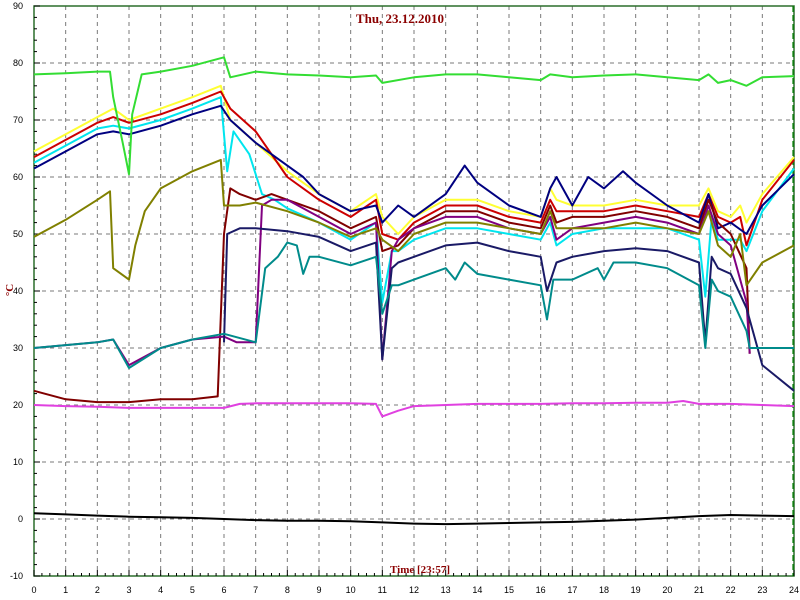 This screenshot has height=600, width=800. What do you see at coordinates (33, 590) in the screenshot?
I see `x-tick-label: 0` at bounding box center [33, 590].